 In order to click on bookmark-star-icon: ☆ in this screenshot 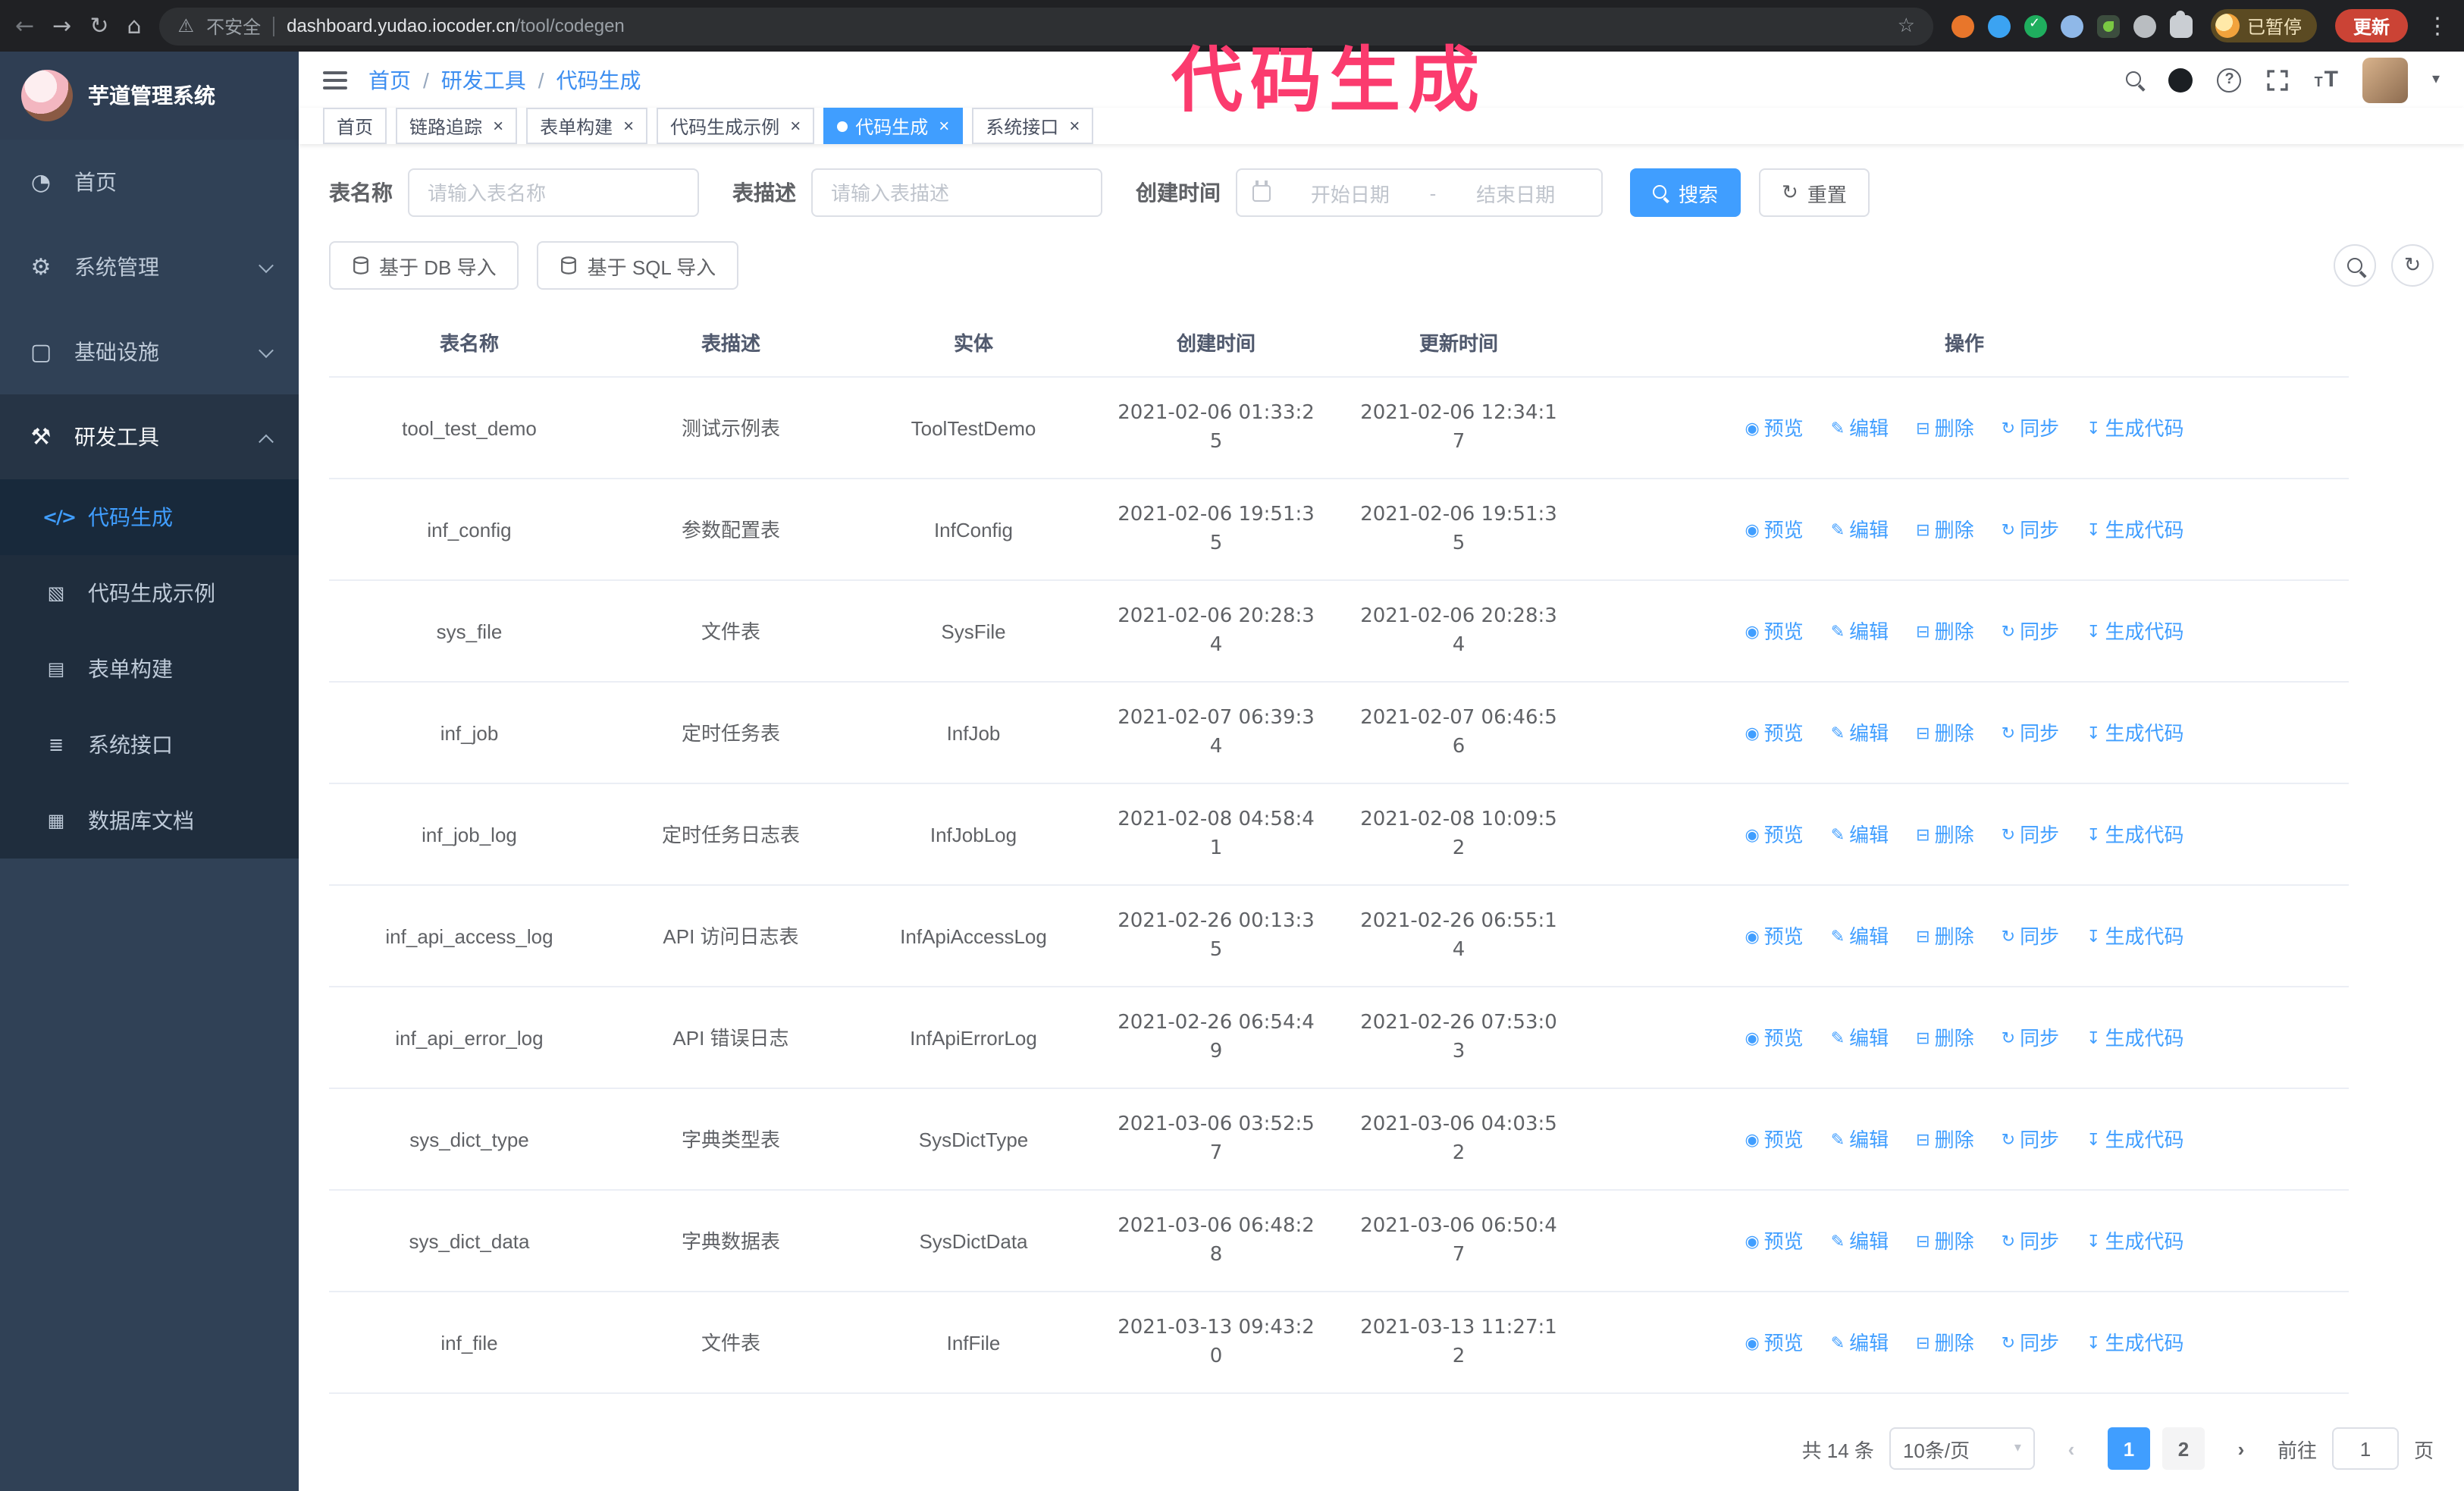, I will do `click(1906, 25)`.